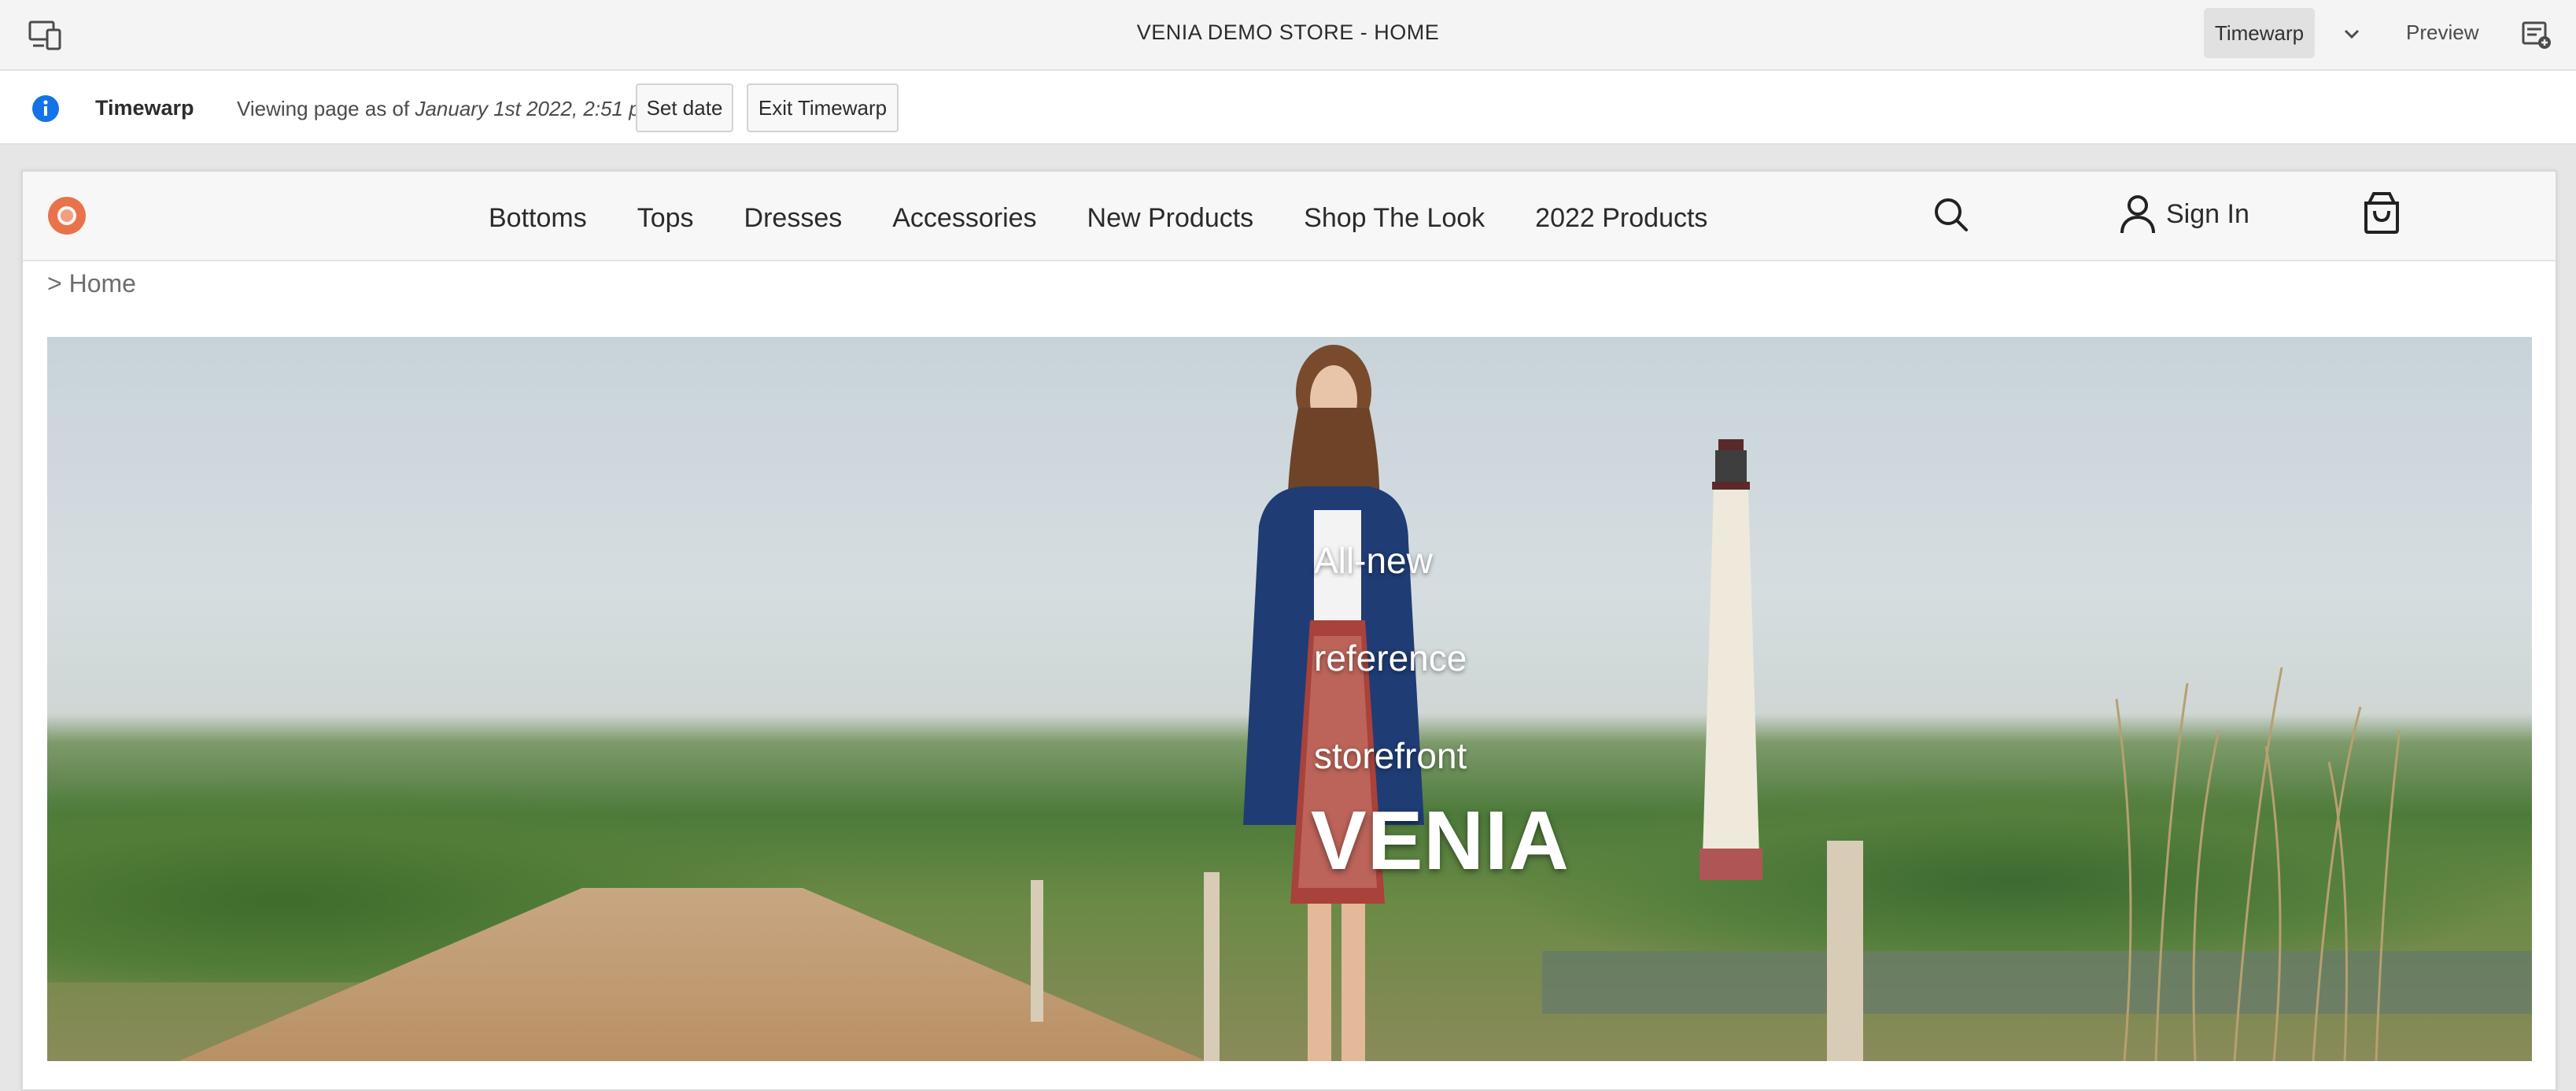  I want to click on preview-button: Preview, so click(2442, 32).